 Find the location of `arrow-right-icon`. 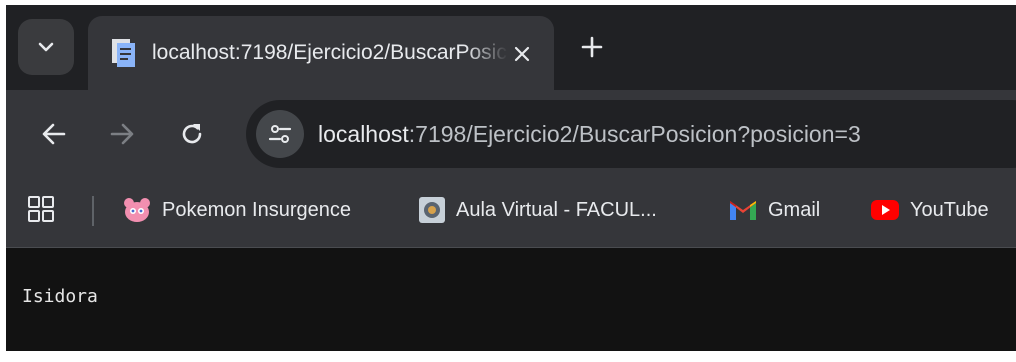

arrow-right-icon is located at coordinates (122, 134).